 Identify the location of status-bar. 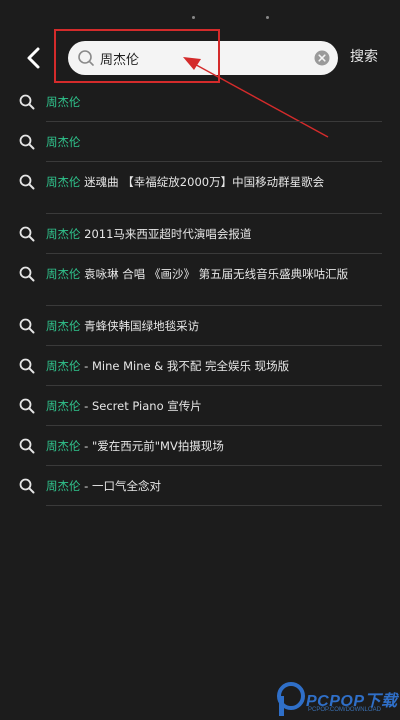
(200, 11).